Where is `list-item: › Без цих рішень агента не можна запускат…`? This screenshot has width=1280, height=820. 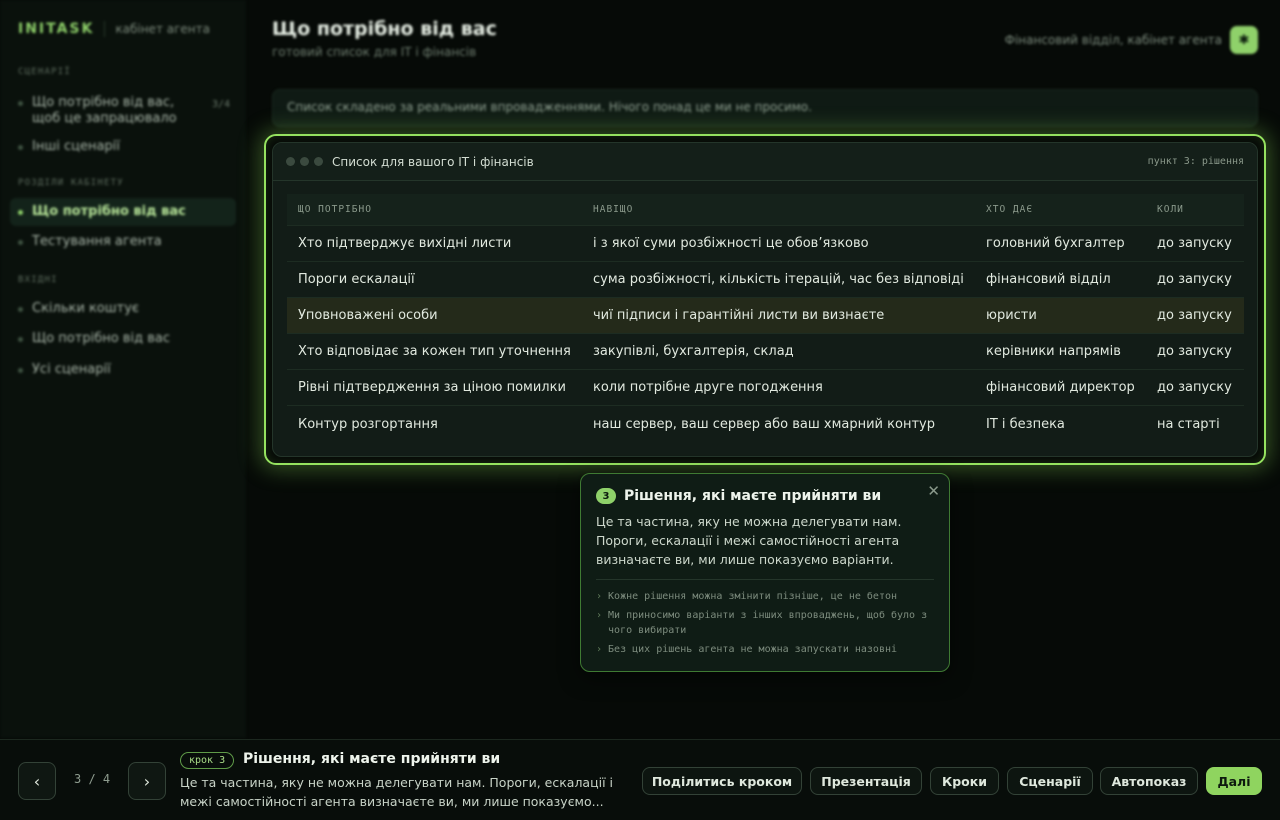 list-item: › Без цих рішень агента не можна запускат… is located at coordinates (765, 649).